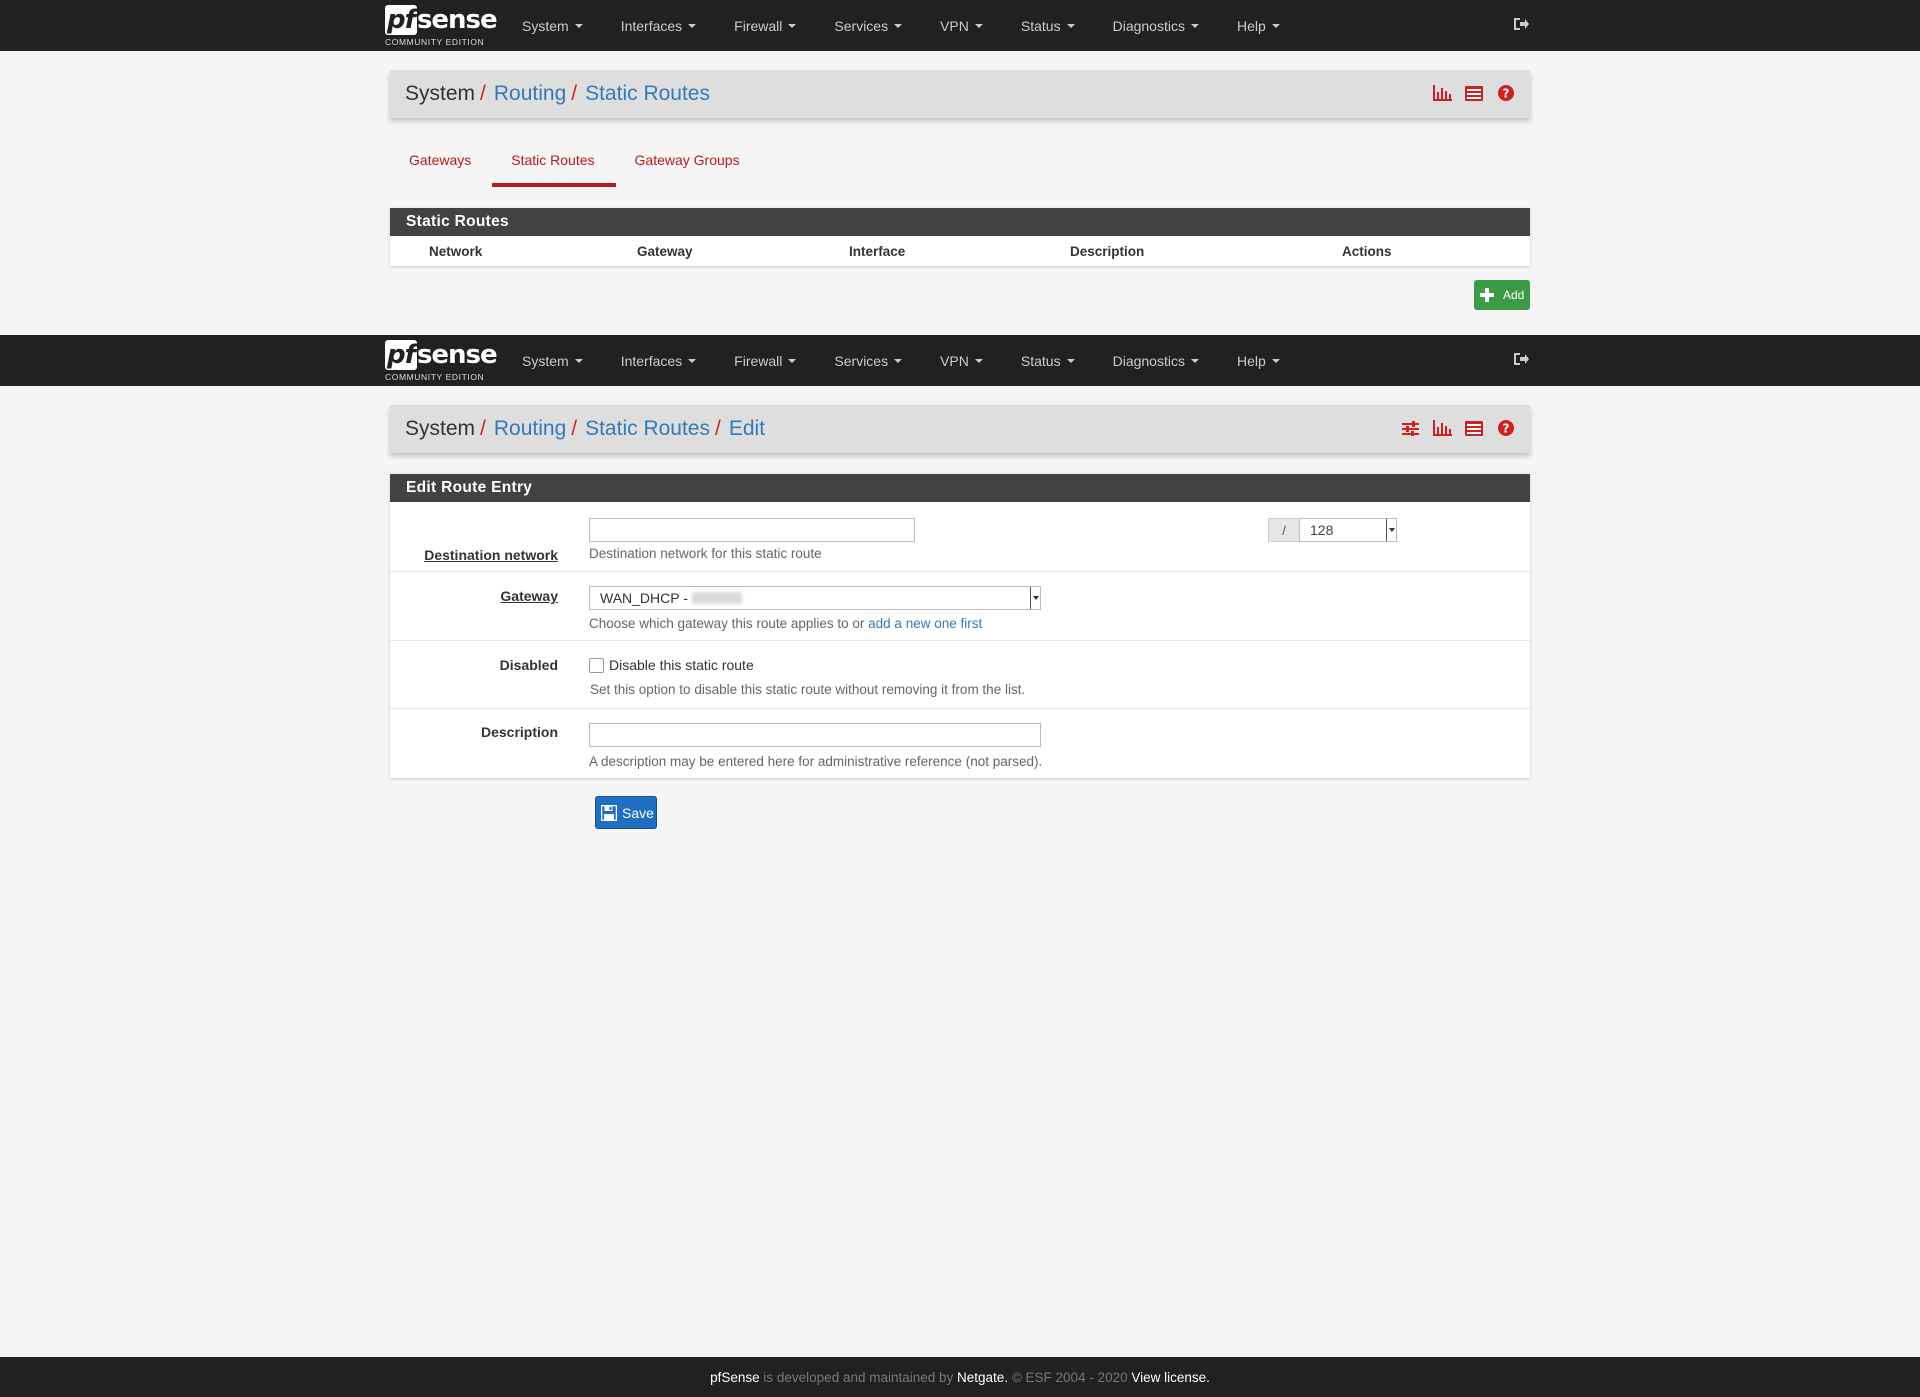 The height and width of the screenshot is (1397, 1920). What do you see at coordinates (435, 42) in the screenshot?
I see `edition-label: COMMUNITY EDITION` at bounding box center [435, 42].